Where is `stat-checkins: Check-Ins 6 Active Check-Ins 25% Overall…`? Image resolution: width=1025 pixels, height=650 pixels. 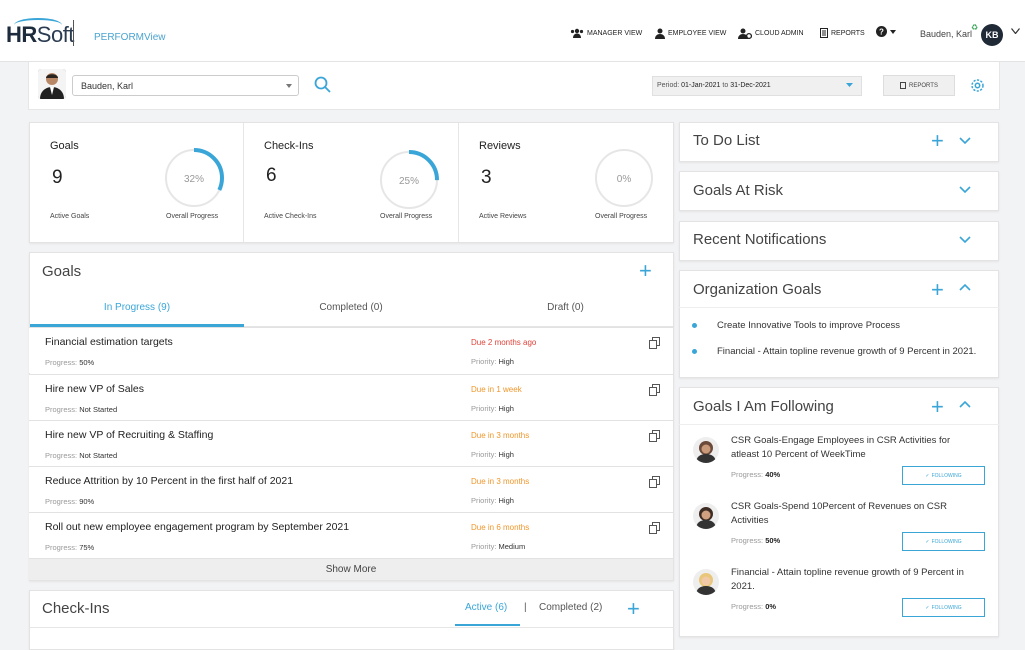 stat-checkins: Check-Ins 6 Active Check-Ins 25% Overall… is located at coordinates (351, 182).